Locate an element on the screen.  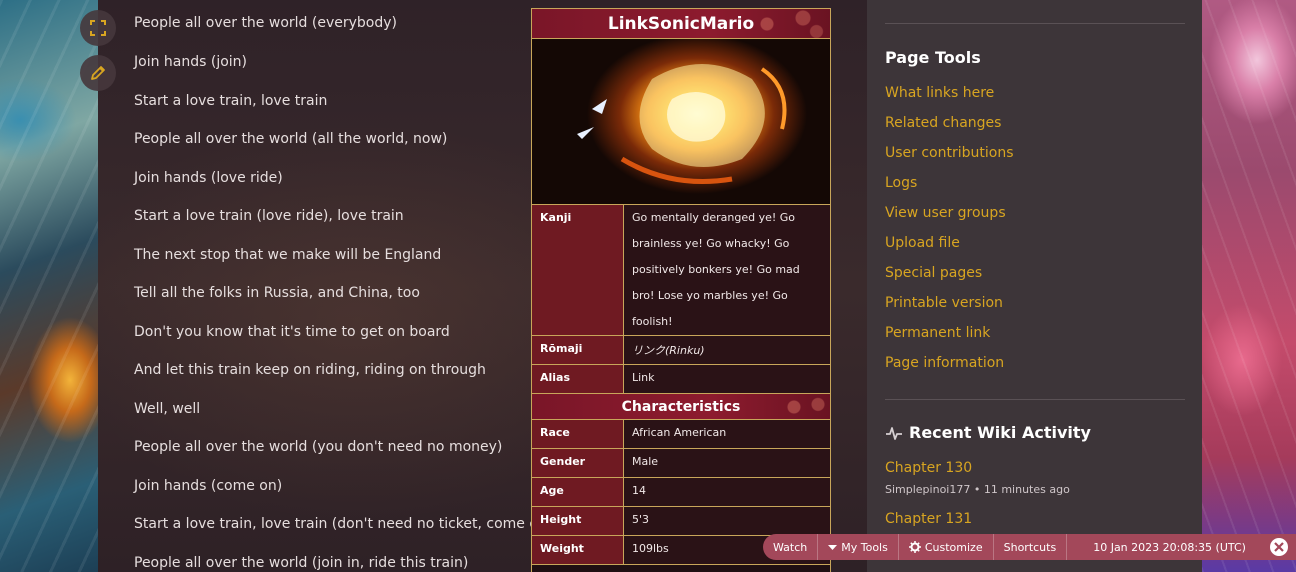
infobox-label: Height is located at coordinates (578, 521).